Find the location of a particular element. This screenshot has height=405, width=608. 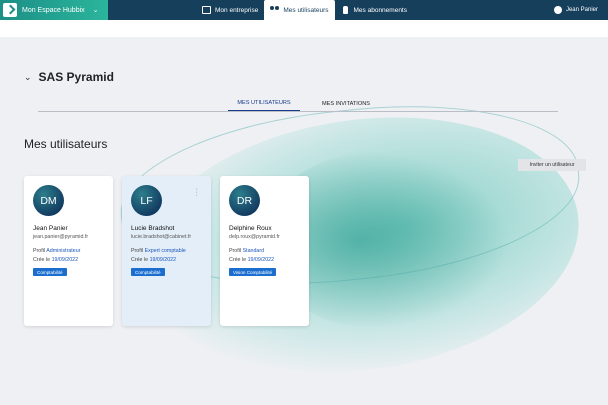

brand-switcher: Mon Espace Hubbix ⌄ is located at coordinates (54, 10).